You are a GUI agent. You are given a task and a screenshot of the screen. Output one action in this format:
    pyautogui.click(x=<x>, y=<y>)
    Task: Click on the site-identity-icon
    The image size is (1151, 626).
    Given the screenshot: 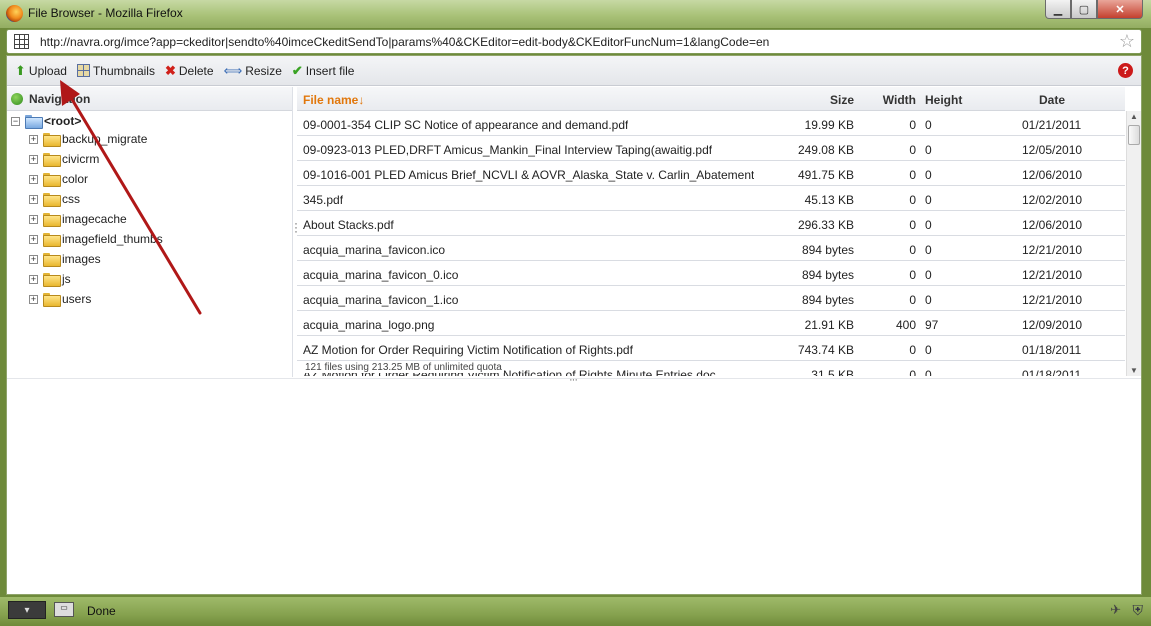 What is the action you would take?
    pyautogui.click(x=21, y=41)
    